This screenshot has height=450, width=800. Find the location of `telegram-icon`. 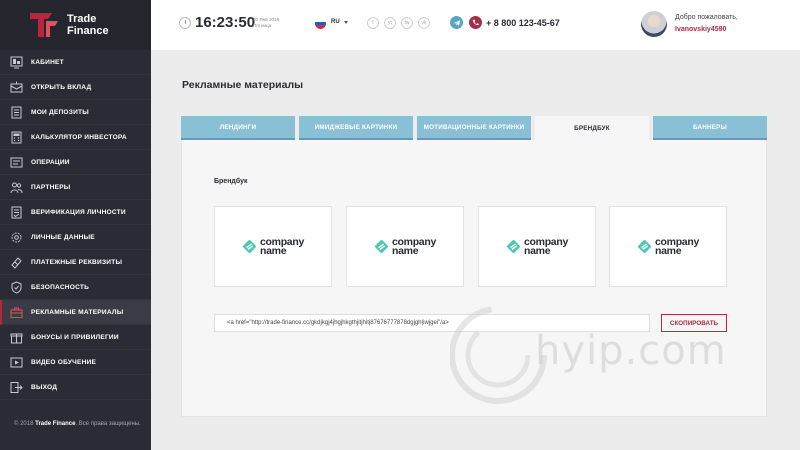

telegram-icon is located at coordinates (456, 22).